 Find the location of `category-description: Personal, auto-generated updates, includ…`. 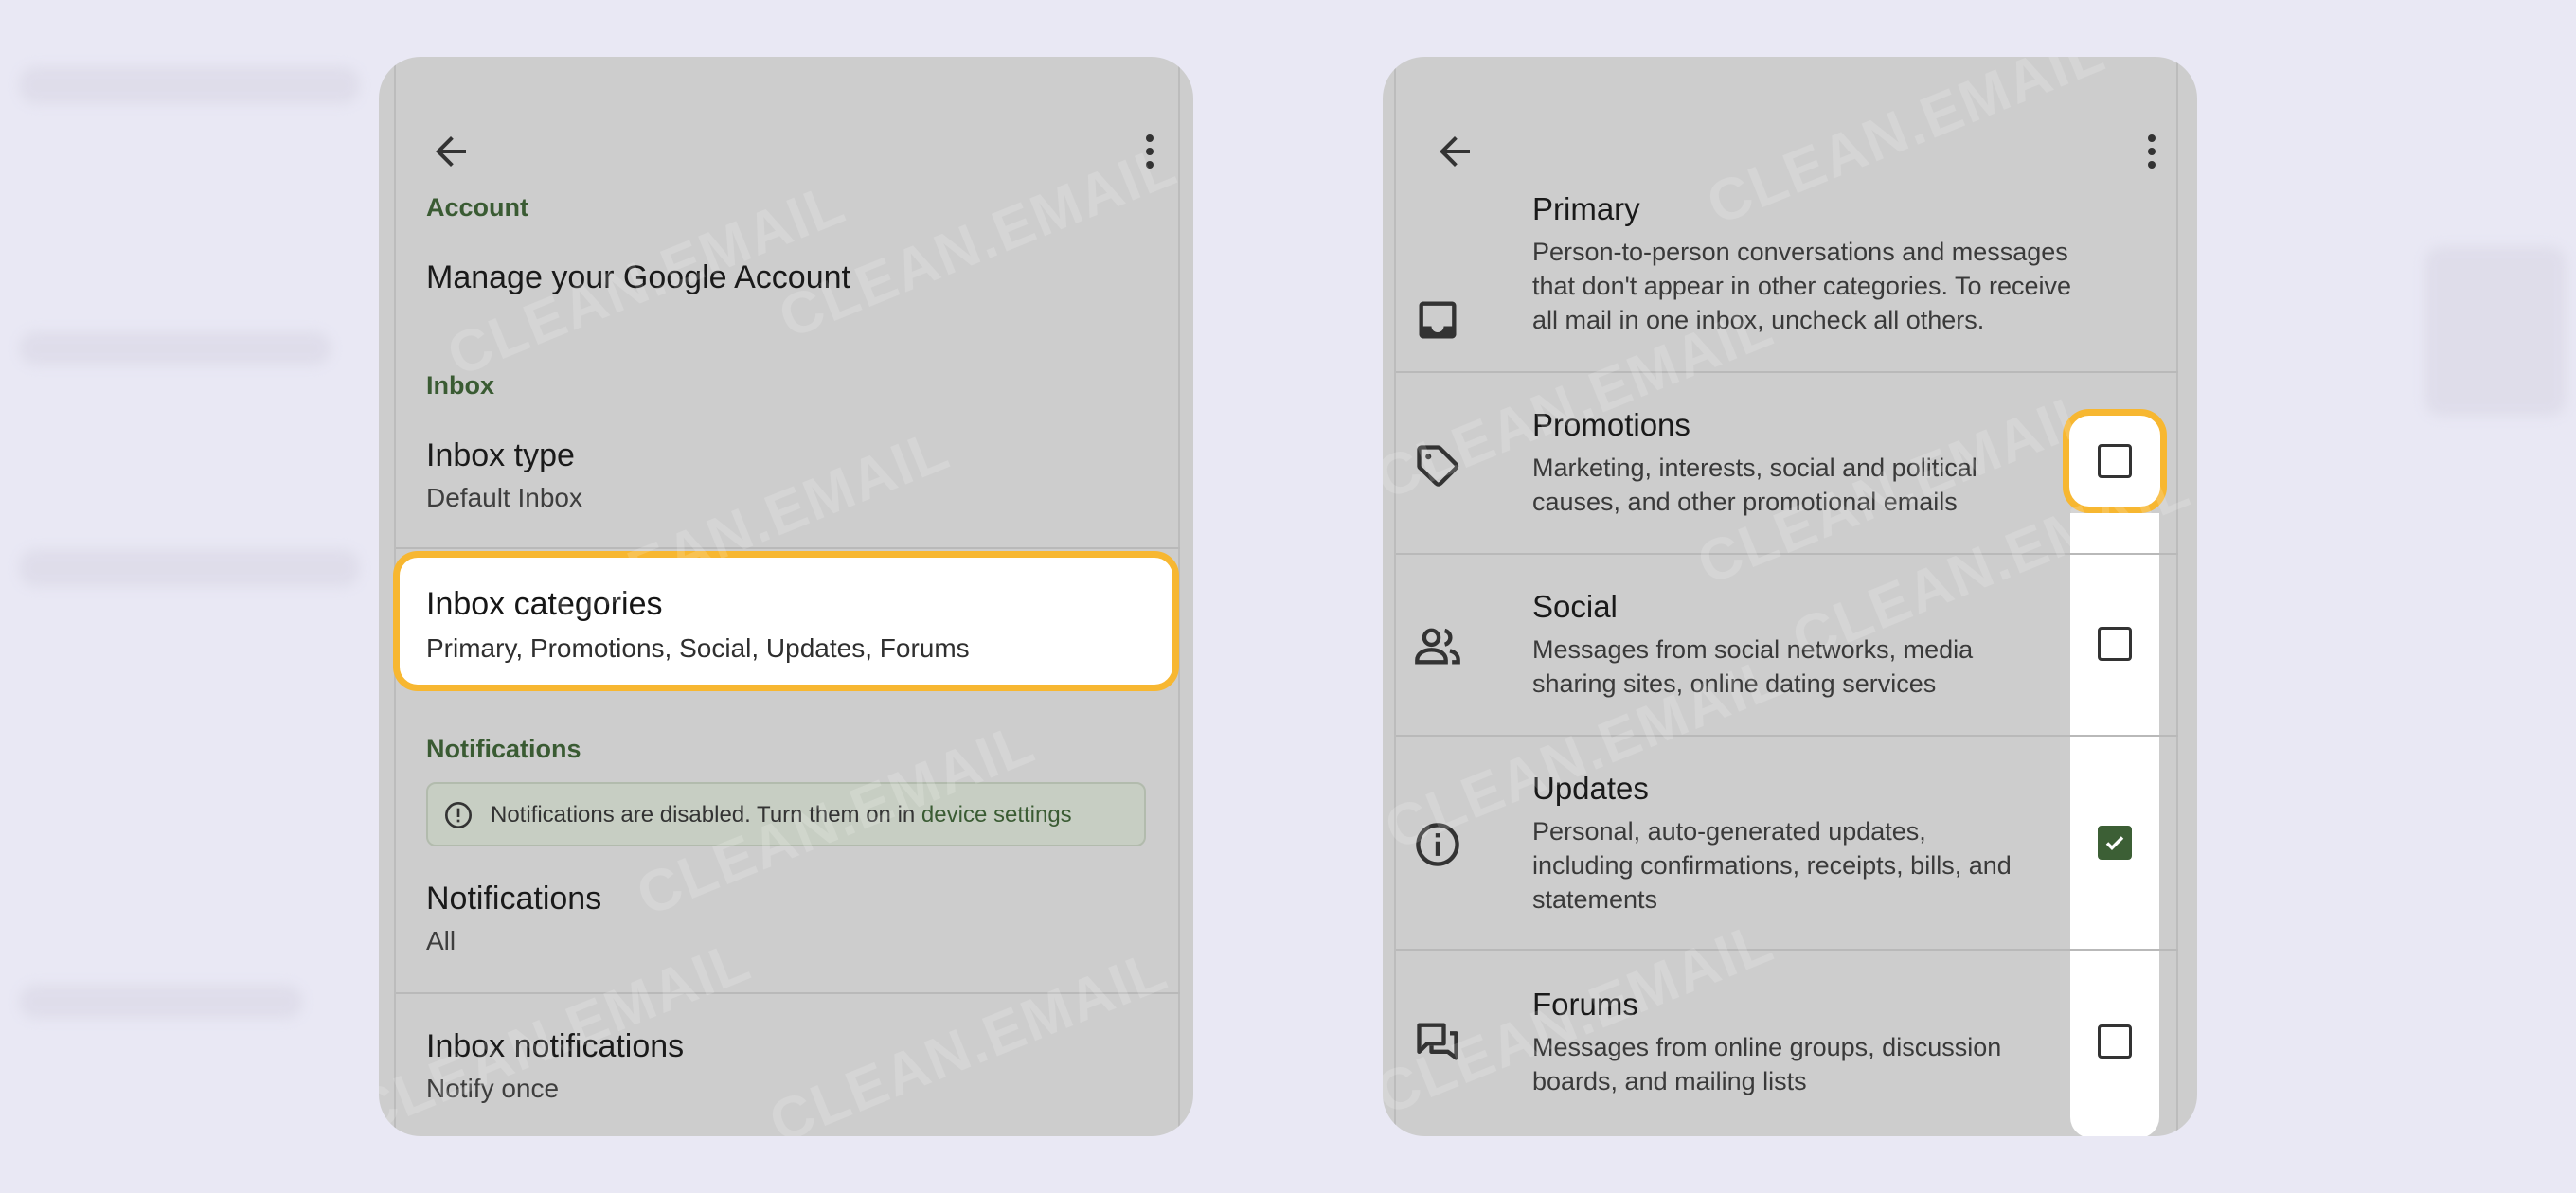

category-description: Personal, auto-generated updates, includ… is located at coordinates (1772, 865).